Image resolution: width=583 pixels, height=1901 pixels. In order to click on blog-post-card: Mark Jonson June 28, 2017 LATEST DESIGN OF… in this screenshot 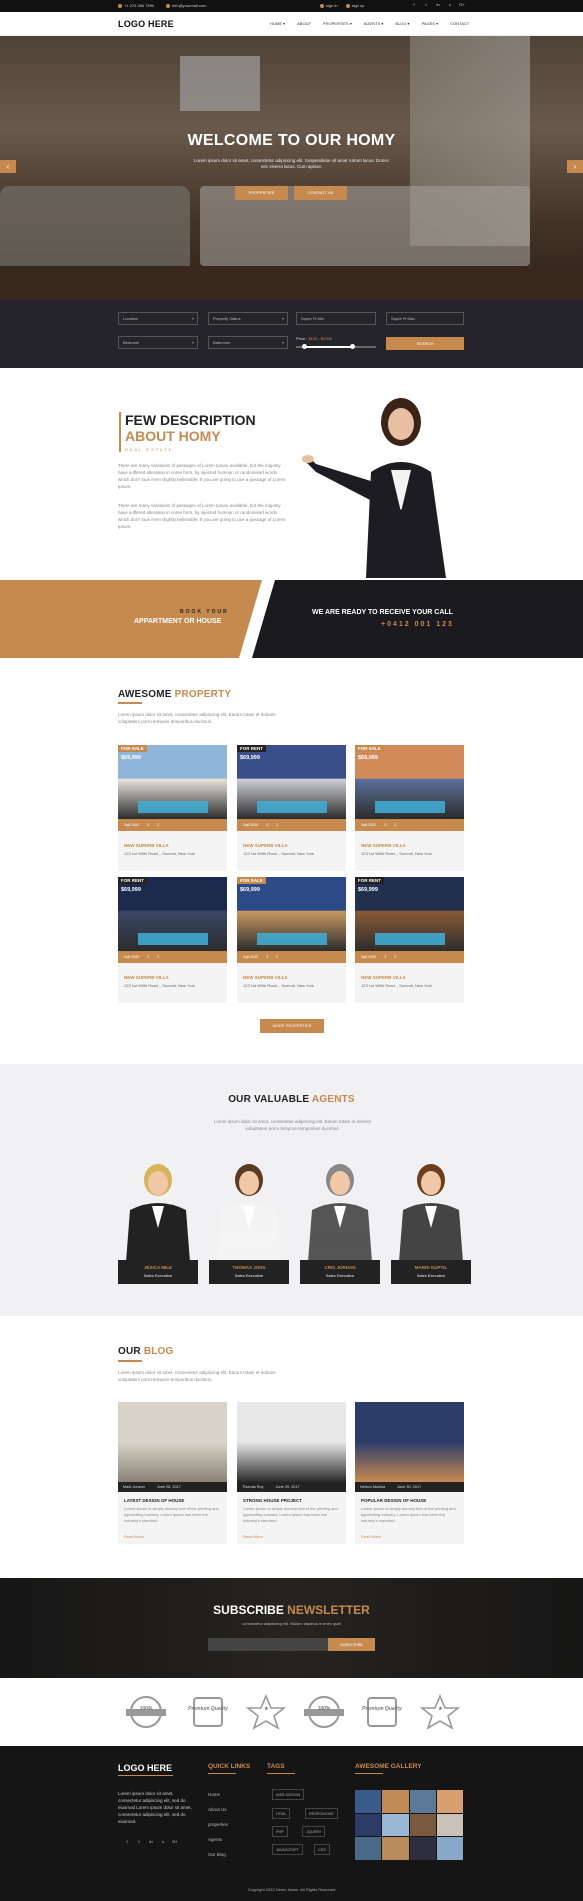, I will do `click(172, 1473)`.